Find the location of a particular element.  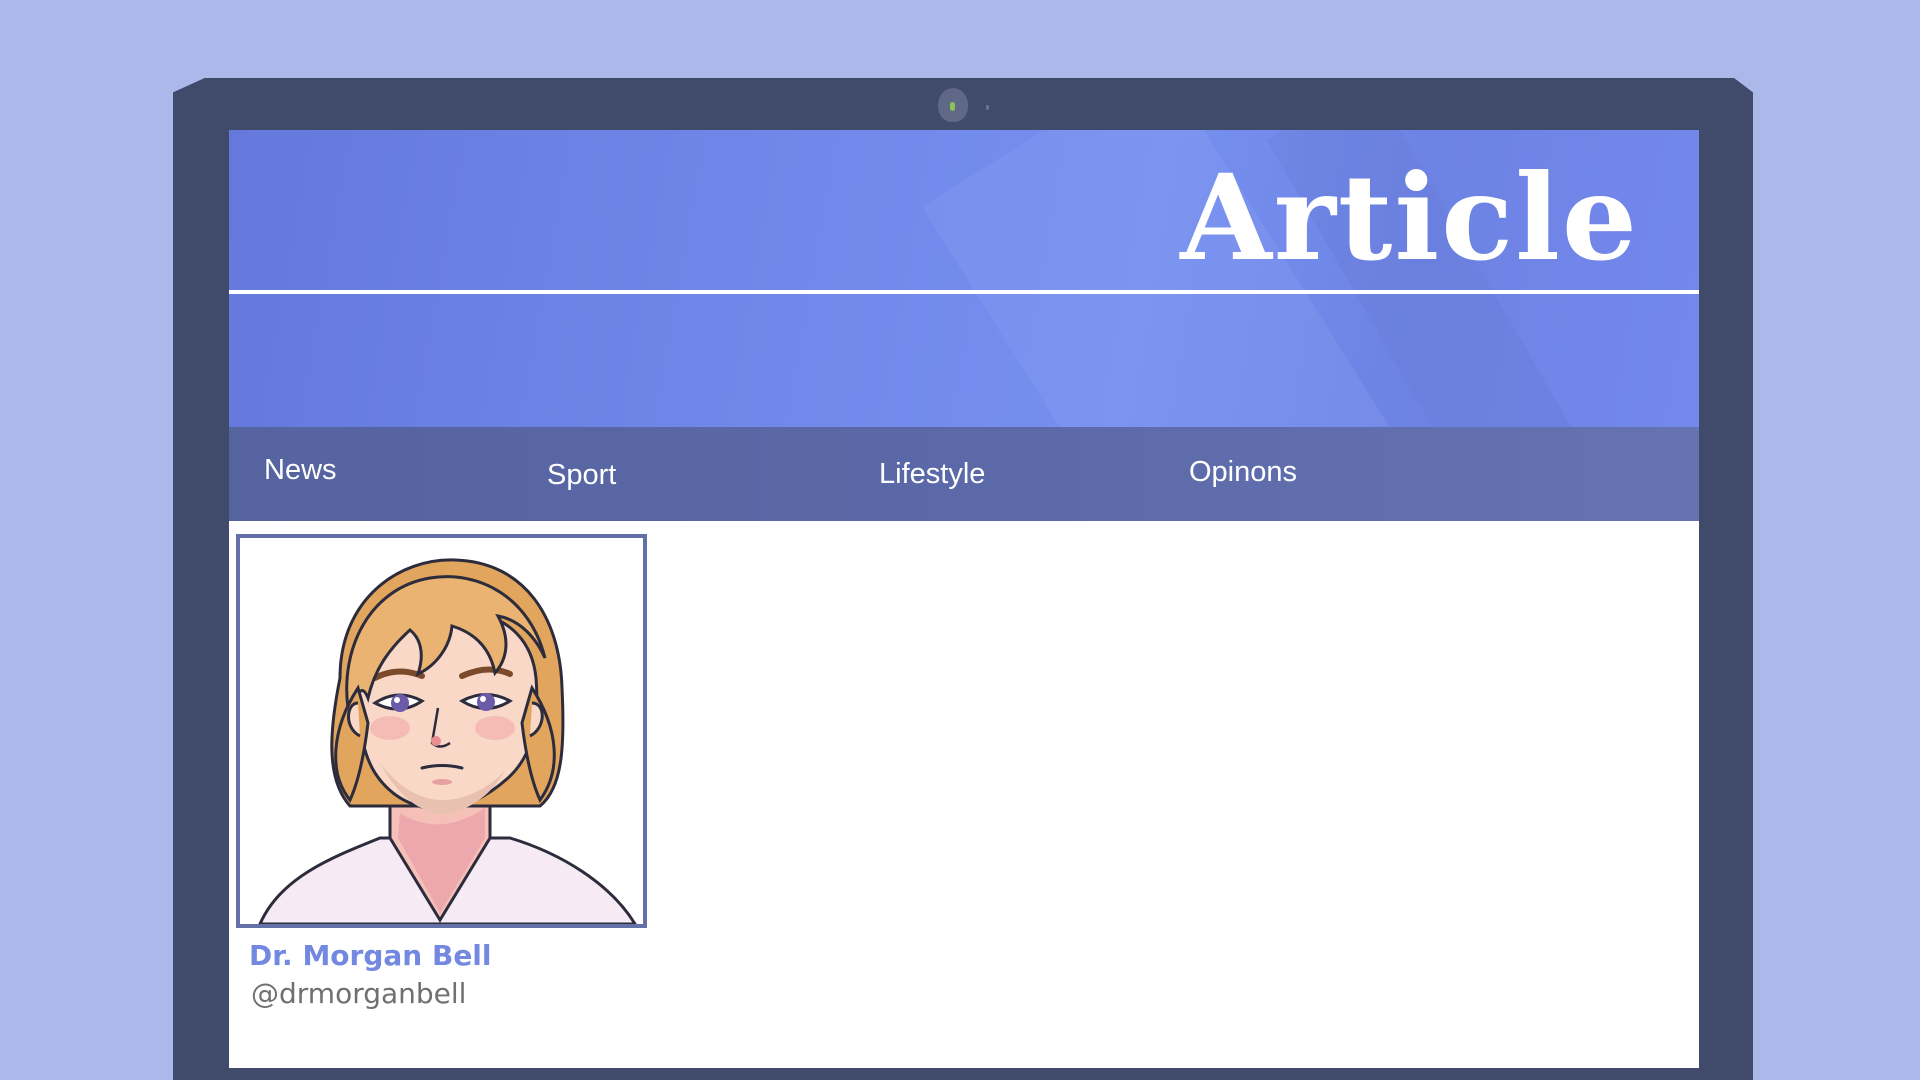

author-portrait-illustration is located at coordinates (447, 741).